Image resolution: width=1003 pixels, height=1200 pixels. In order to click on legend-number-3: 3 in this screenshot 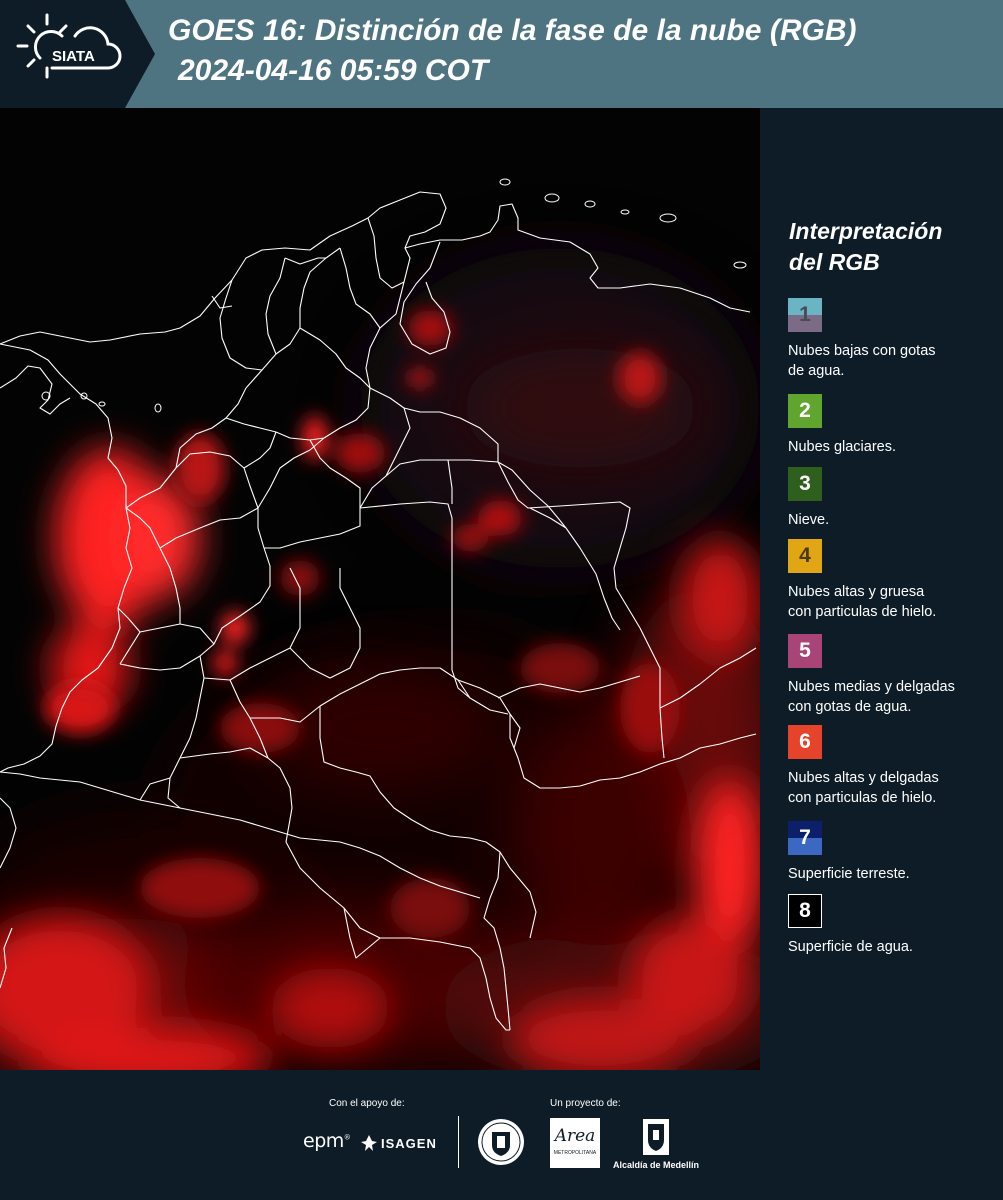, I will do `click(805, 483)`.